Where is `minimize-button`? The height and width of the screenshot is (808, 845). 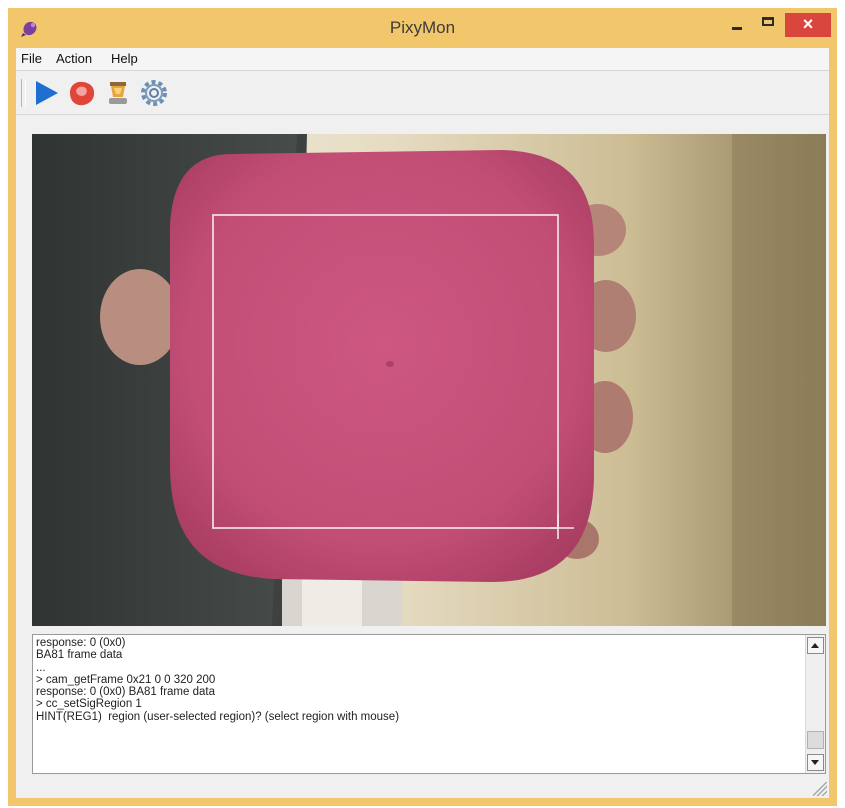 minimize-button is located at coordinates (737, 25).